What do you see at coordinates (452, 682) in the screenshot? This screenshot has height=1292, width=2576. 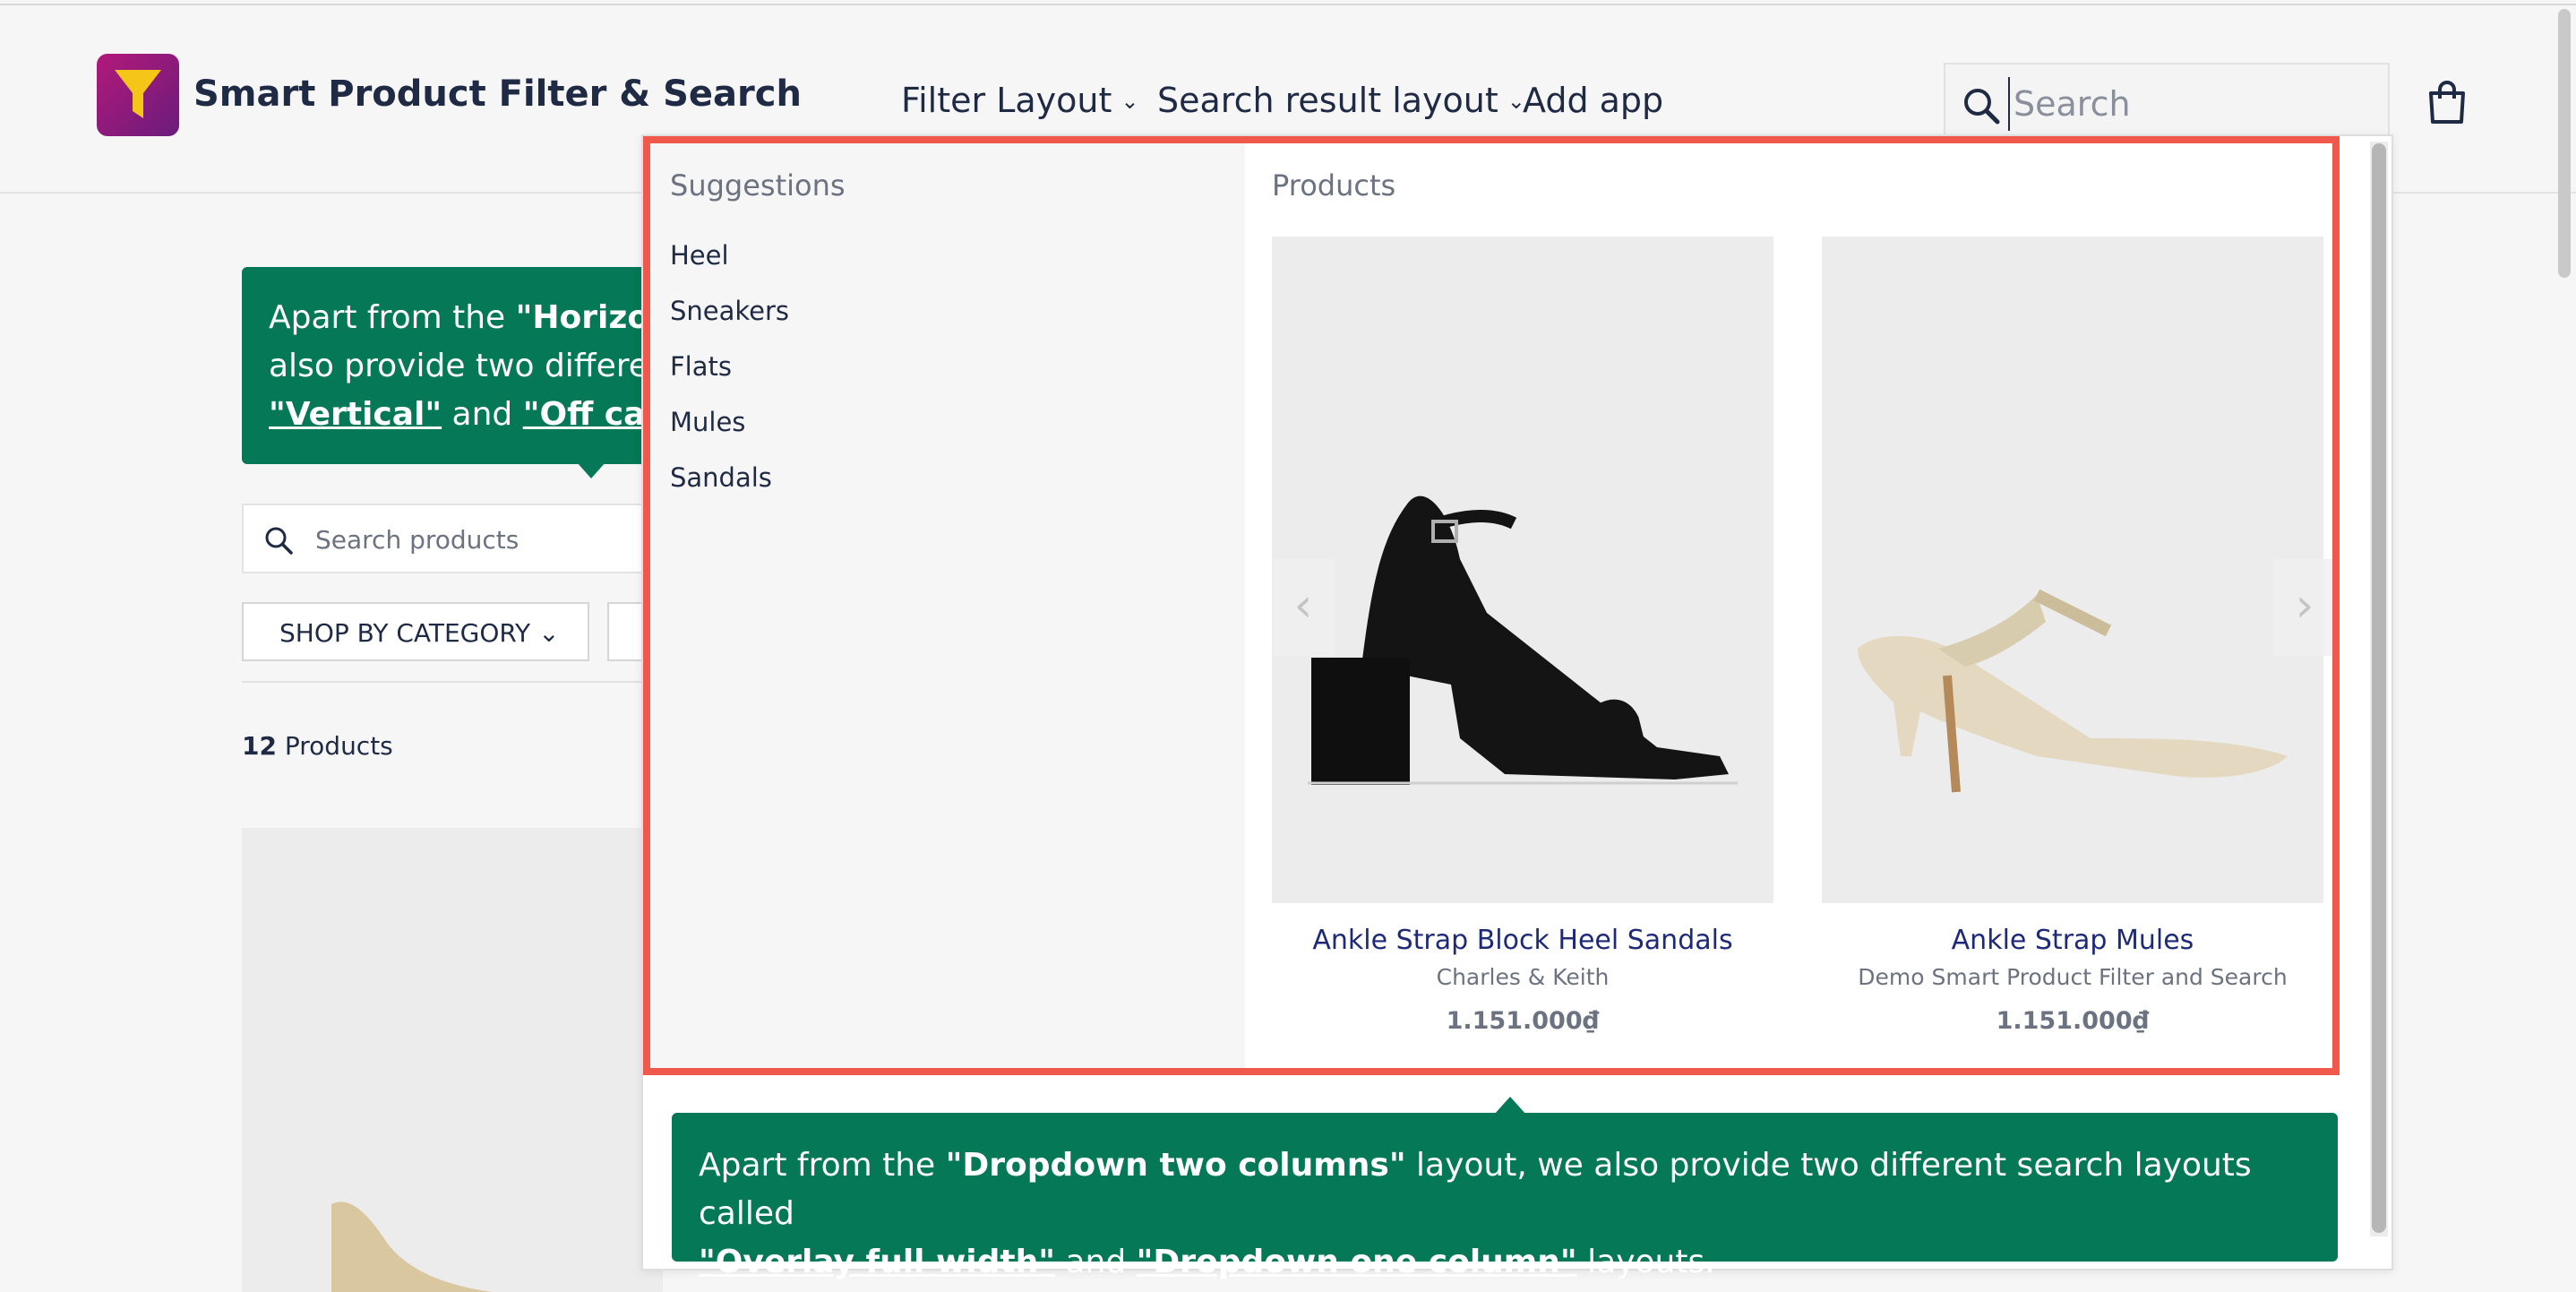 I see `divider` at bounding box center [452, 682].